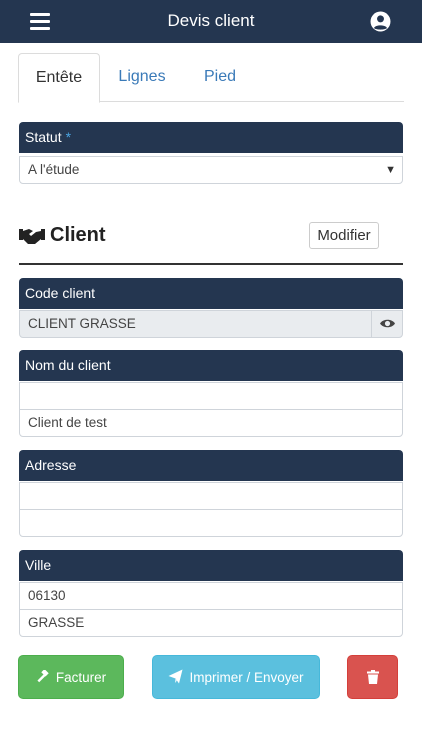 Image resolution: width=422 pixels, height=750 pixels. Describe the element at coordinates (68, 365) in the screenshot. I see `nom-client-label: Nom du client` at that location.